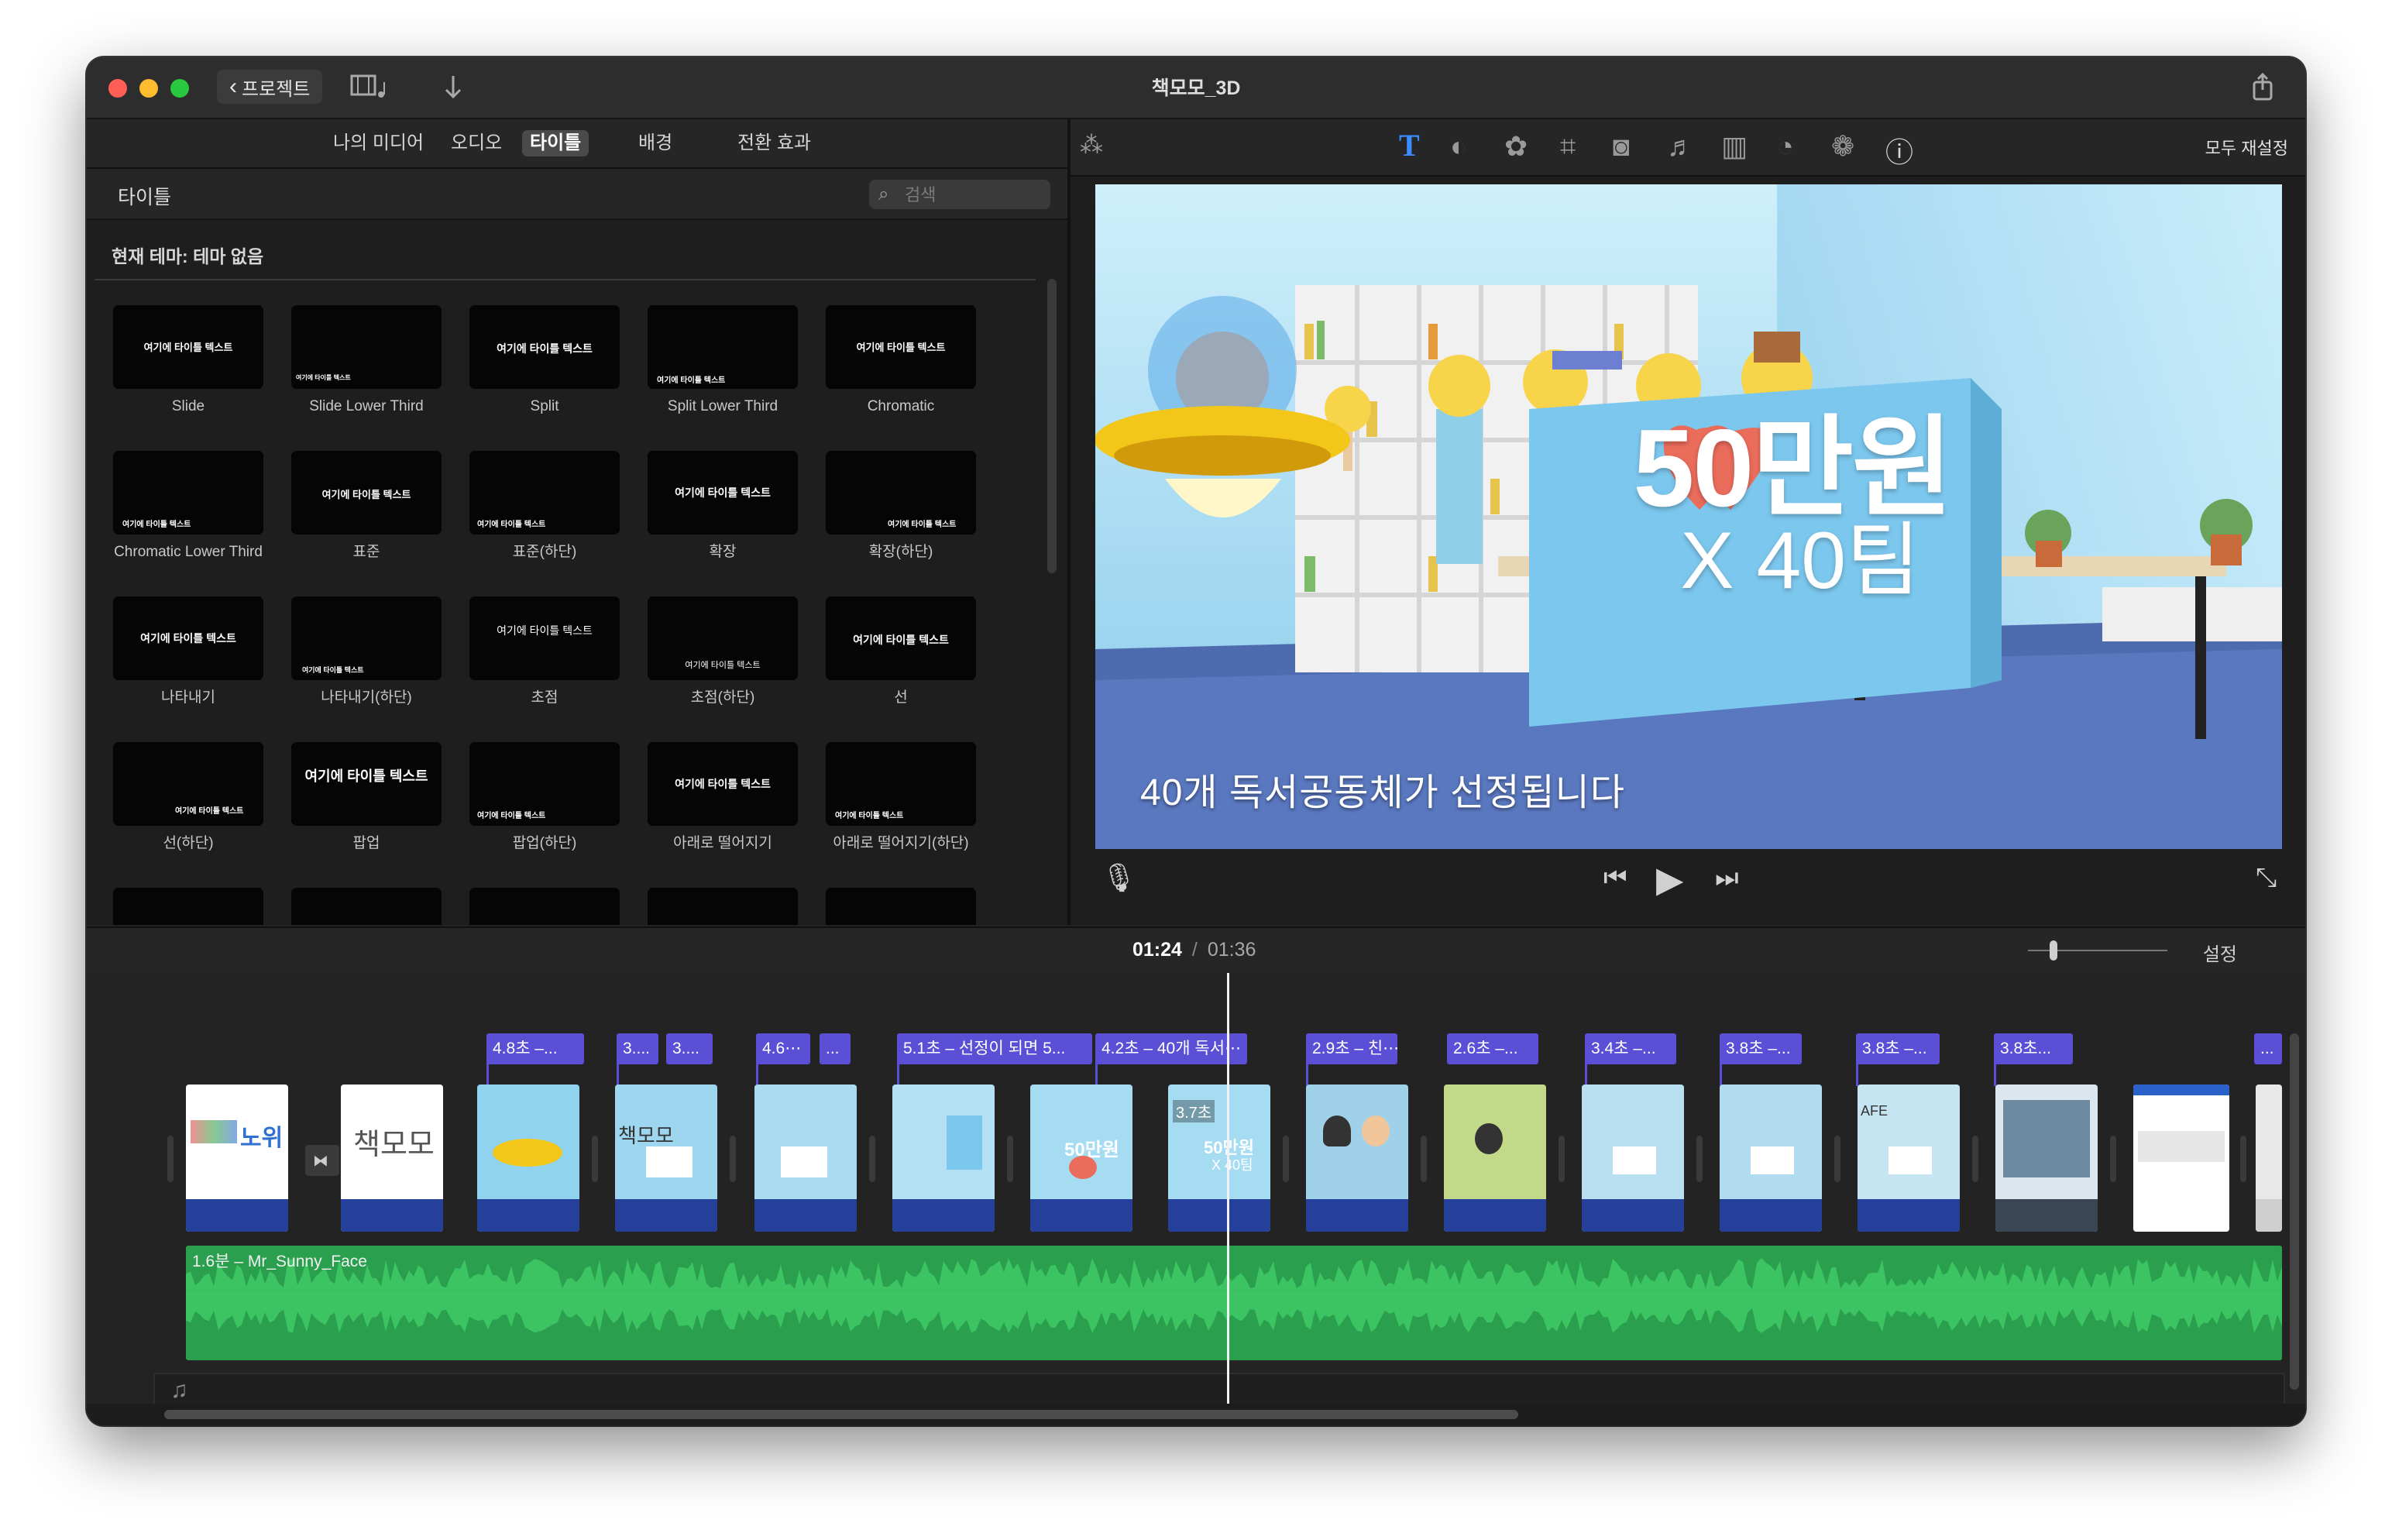 The image size is (2392, 1540). I want to click on reset-all-button: 모두 재설정, so click(2246, 147).